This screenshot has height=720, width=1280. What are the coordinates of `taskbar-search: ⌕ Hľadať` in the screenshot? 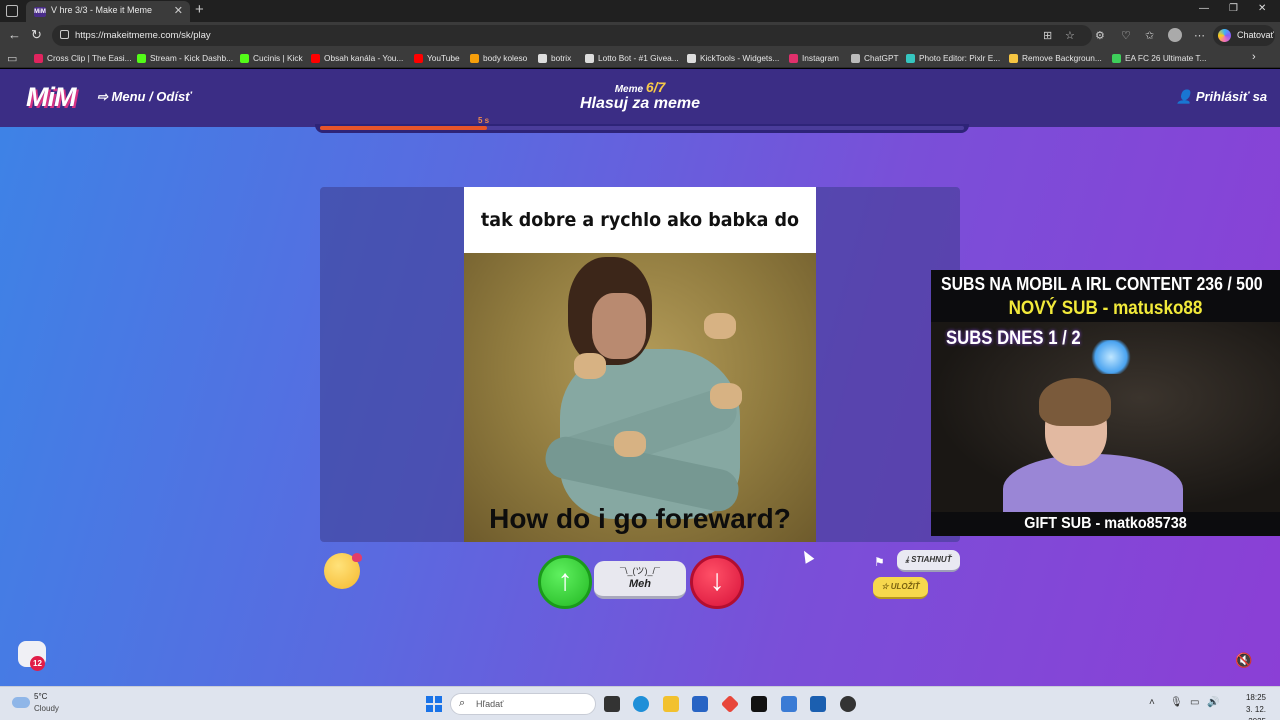 It's located at (523, 704).